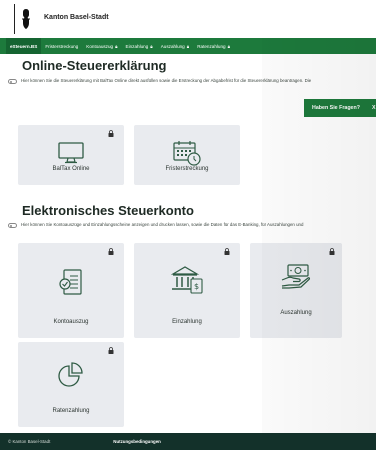 This screenshot has height=450, width=376. I want to click on card-label: Fristerstreckung, so click(187, 169).